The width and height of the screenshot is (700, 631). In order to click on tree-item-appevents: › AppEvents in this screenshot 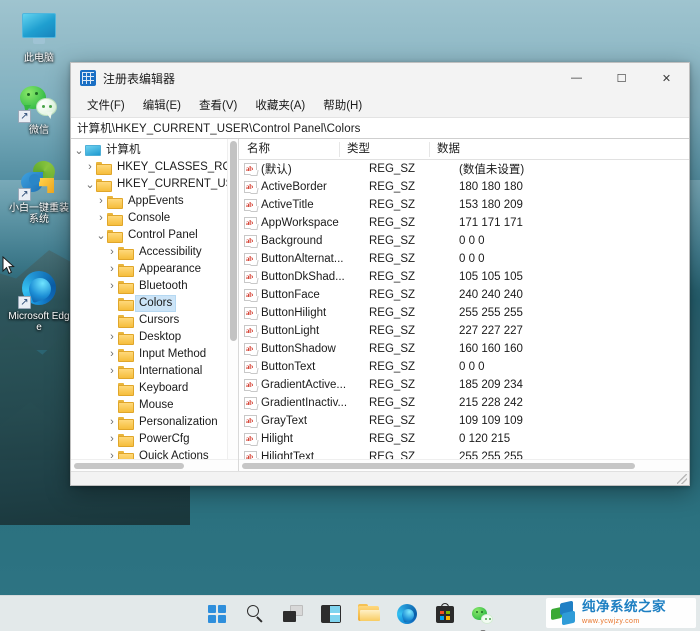, I will do `click(154, 201)`.